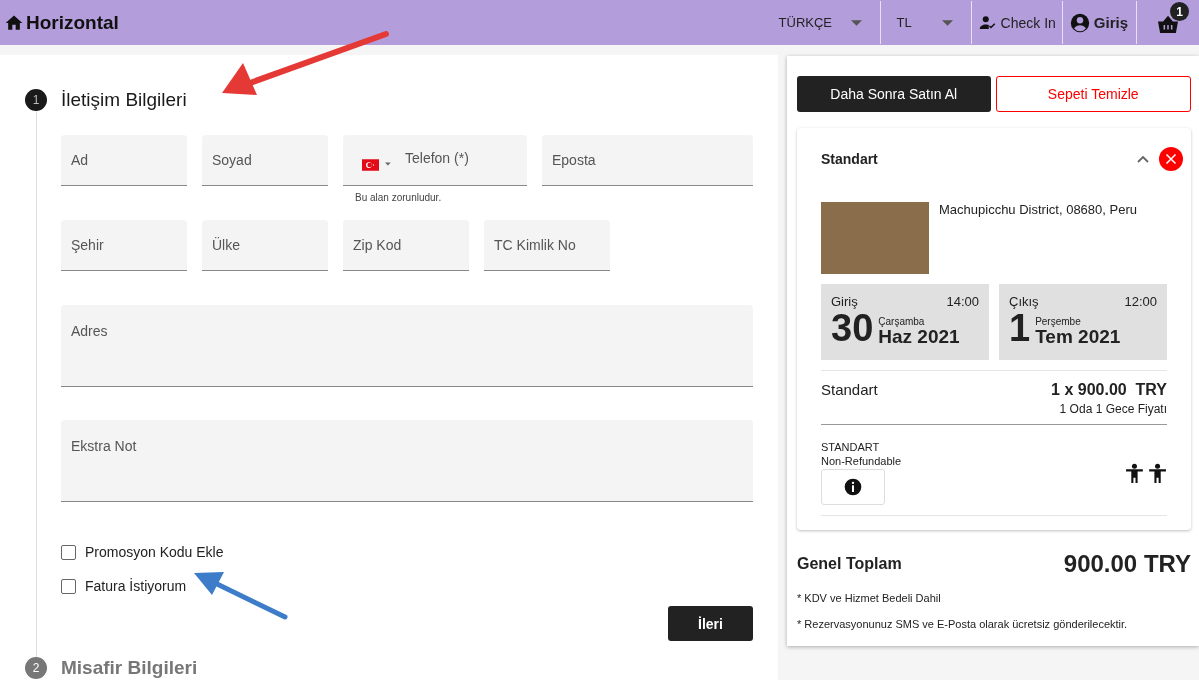  Describe the element at coordinates (902, 322) in the screenshot. I see `weekday: Çarşamba` at that location.